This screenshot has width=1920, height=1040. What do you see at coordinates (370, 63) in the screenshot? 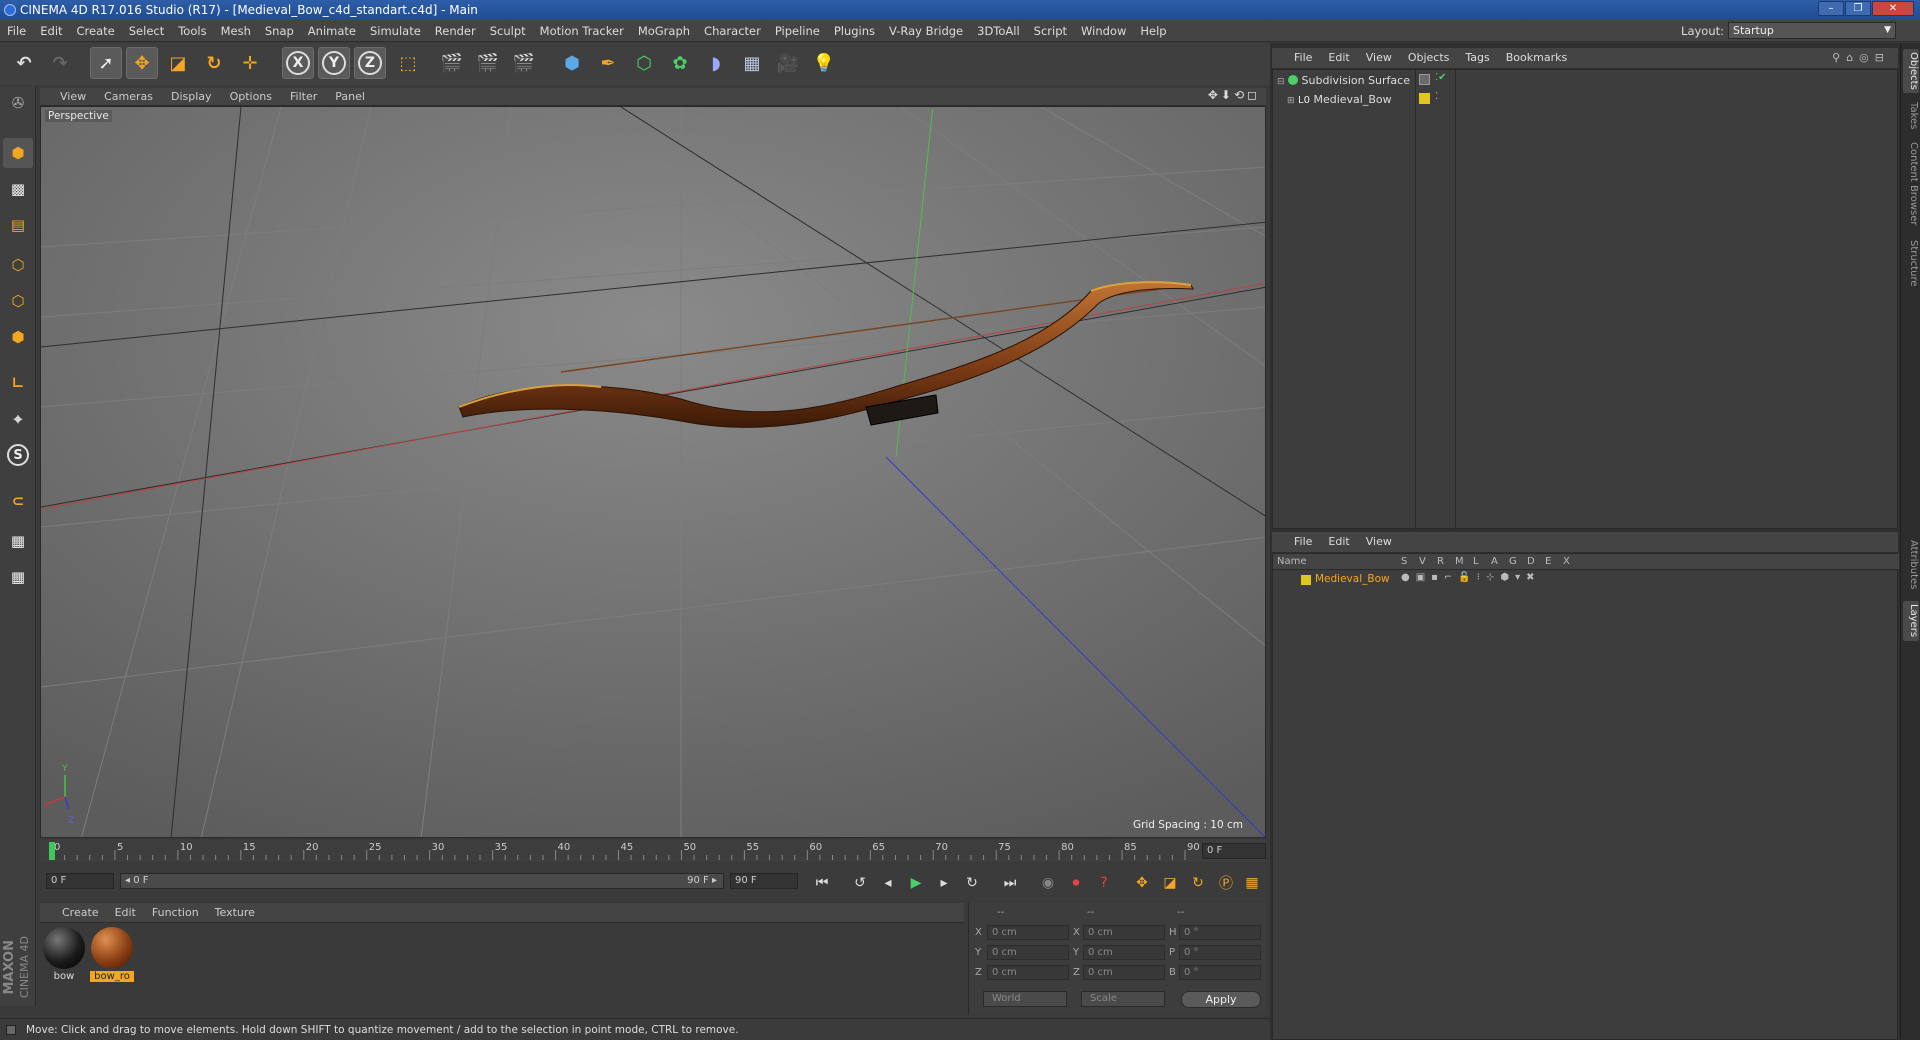
I see `z-axis-lock-button: Z` at bounding box center [370, 63].